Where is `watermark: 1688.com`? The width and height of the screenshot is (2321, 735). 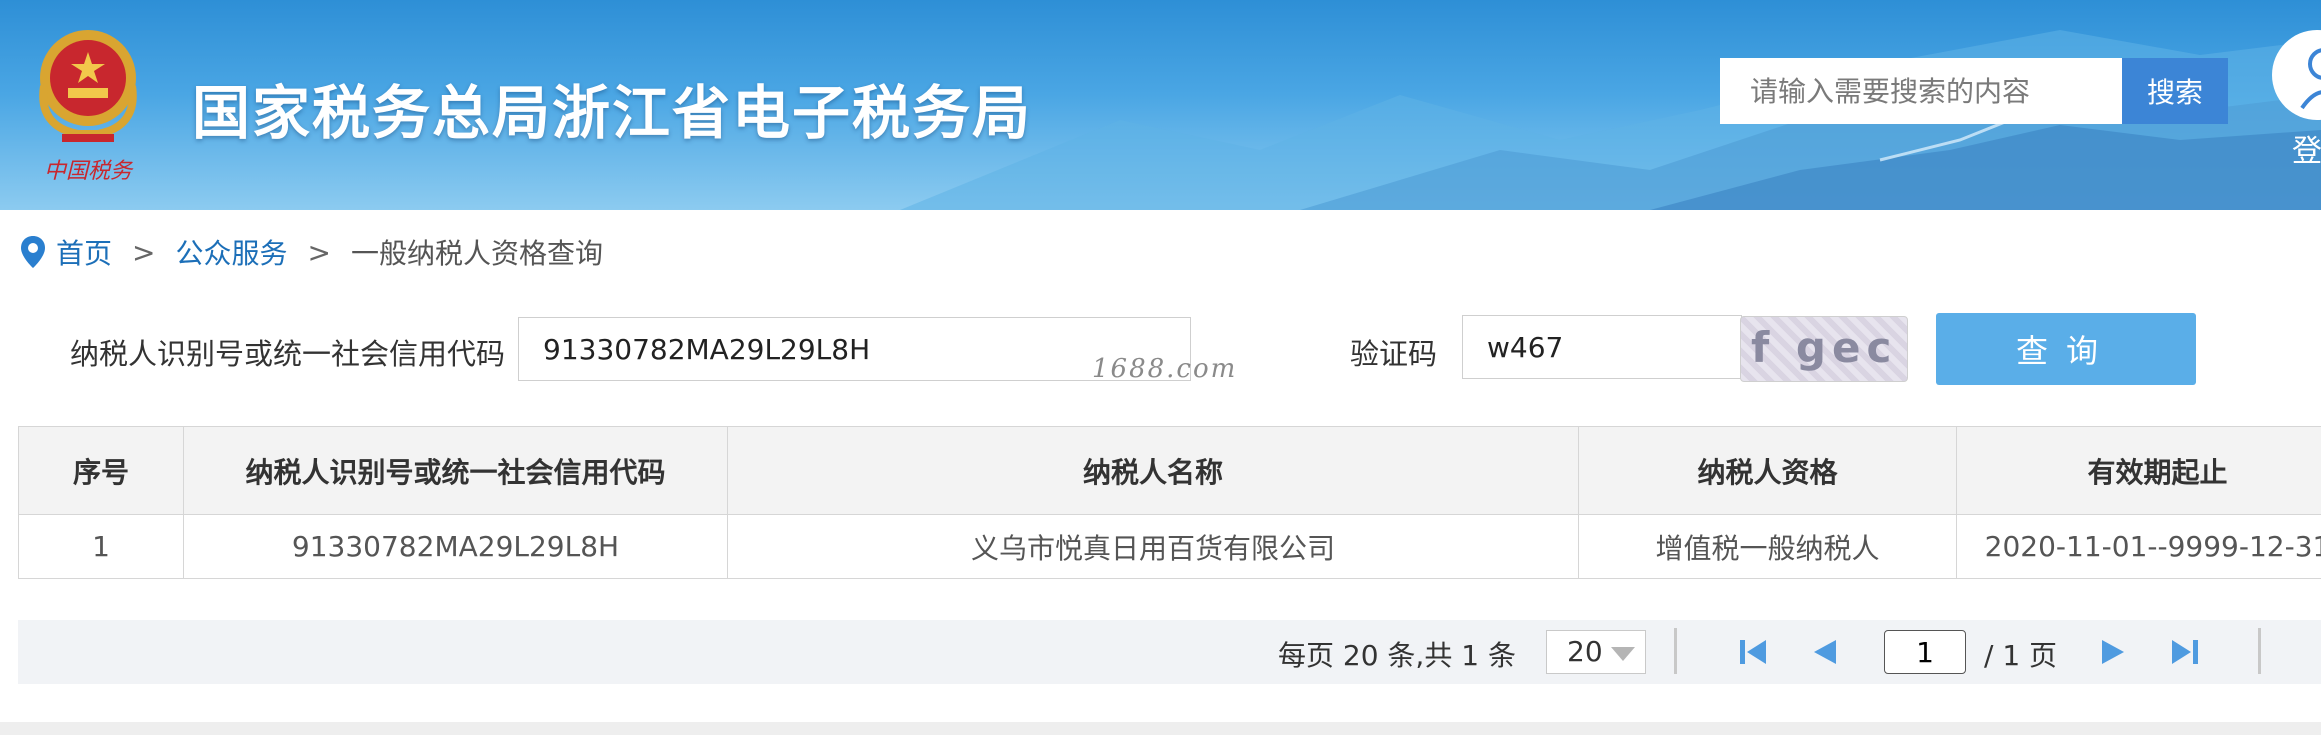
watermark: 1688.com is located at coordinates (1165, 369).